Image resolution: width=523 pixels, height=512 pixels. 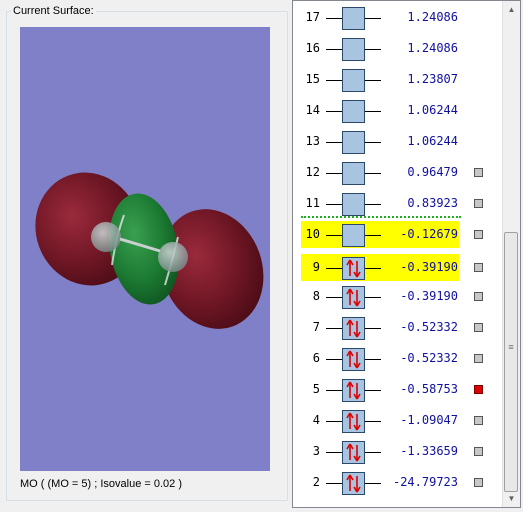 What do you see at coordinates (316, 482) in the screenshot?
I see `mo-number: 2` at bounding box center [316, 482].